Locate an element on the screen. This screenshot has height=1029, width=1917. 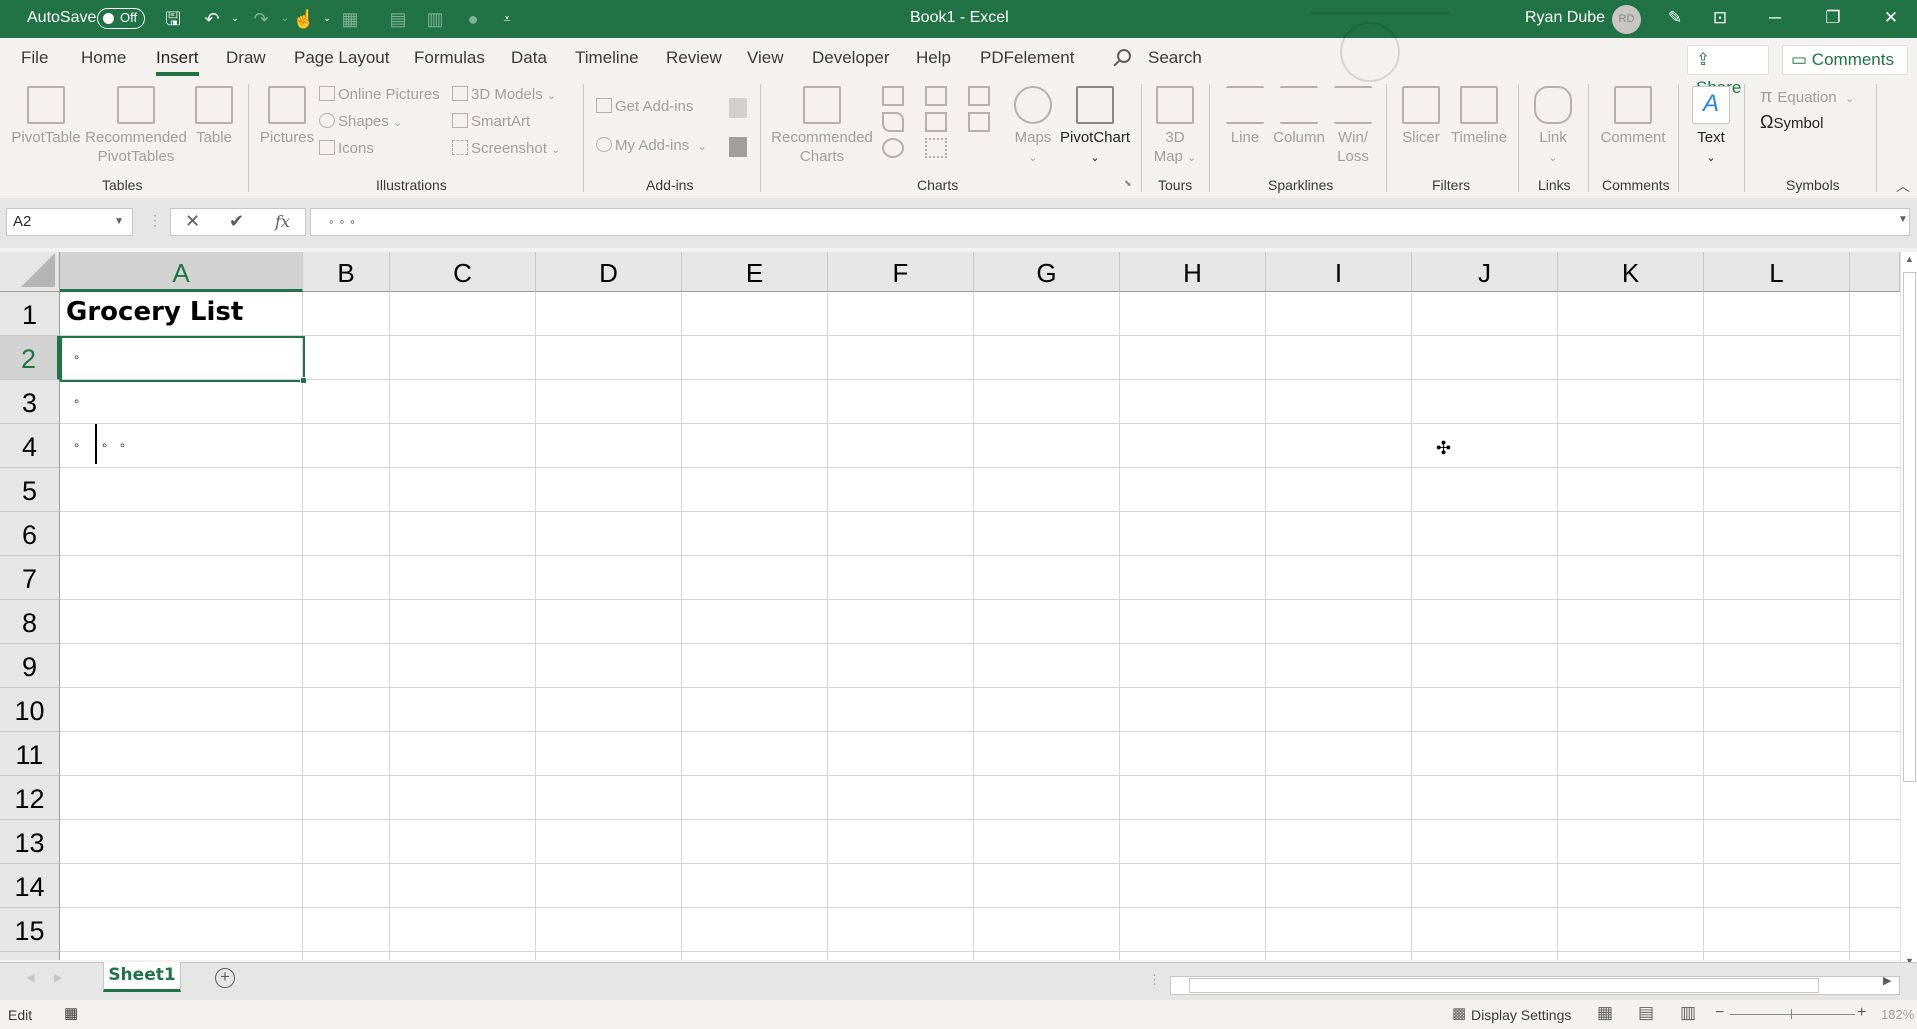
row-header-16: 16 is located at coordinates (30, 956).